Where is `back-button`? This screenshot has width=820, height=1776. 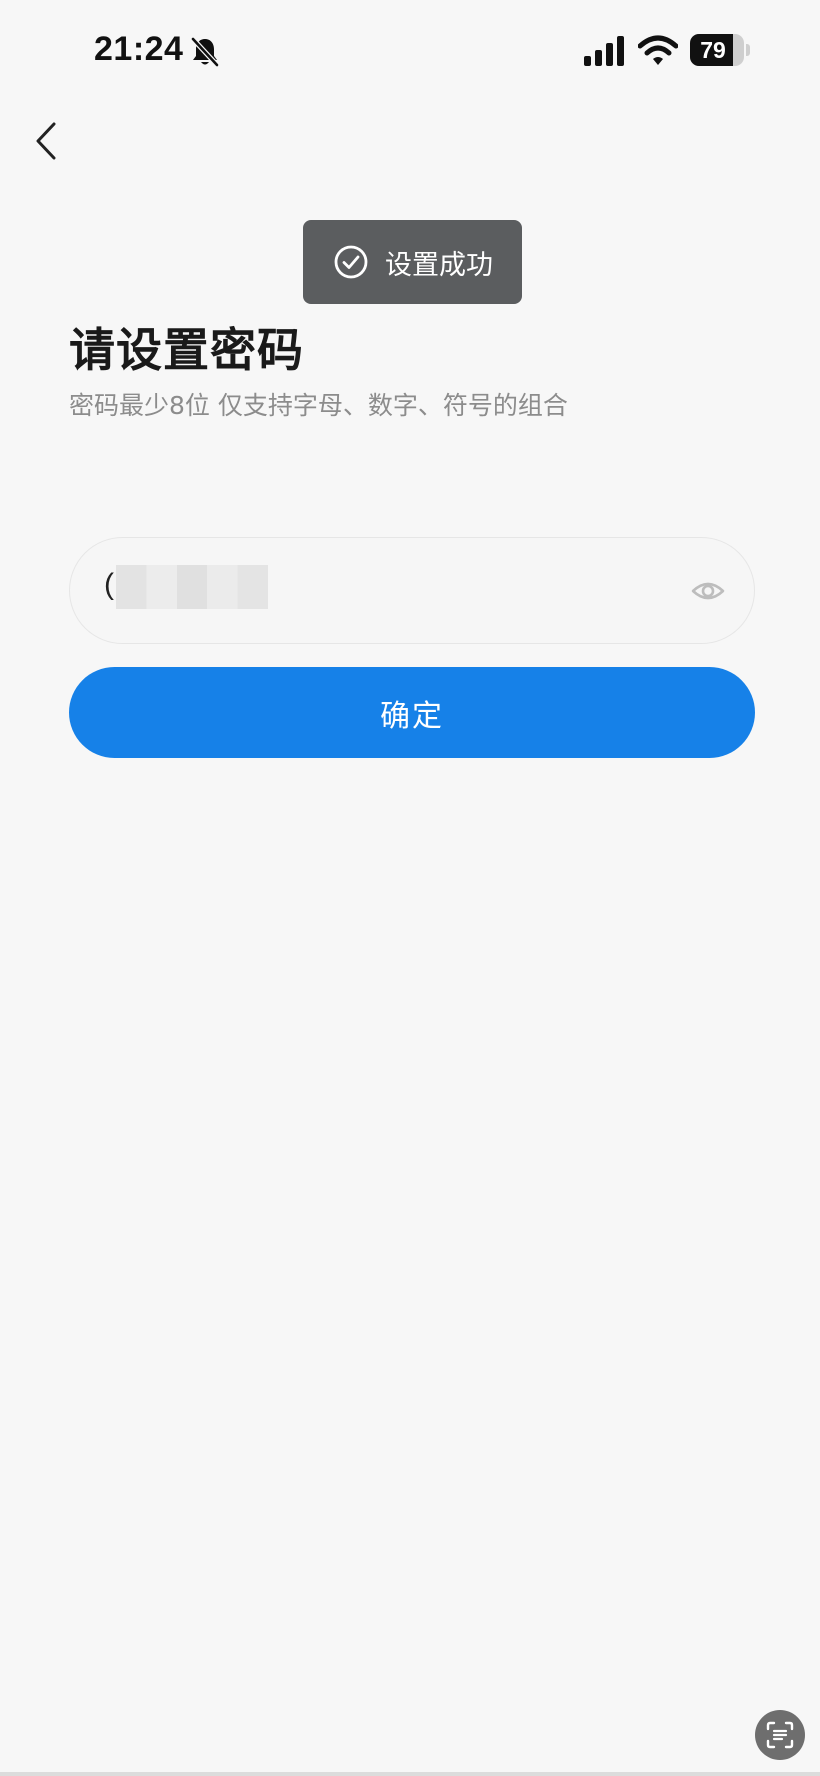 back-button is located at coordinates (46, 141).